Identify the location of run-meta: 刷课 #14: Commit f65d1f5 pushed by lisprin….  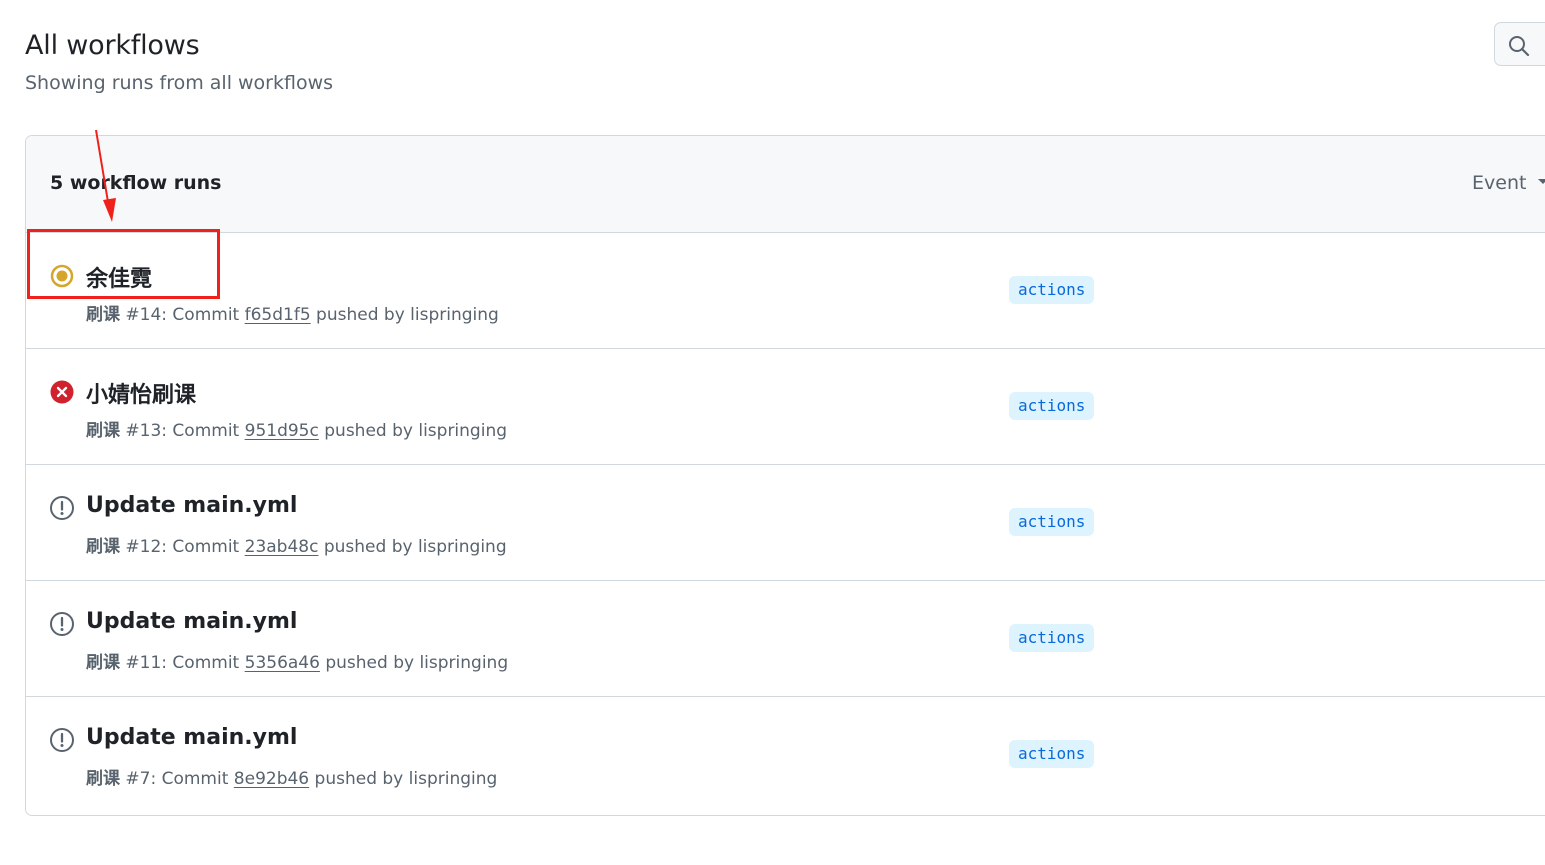
(292, 312).